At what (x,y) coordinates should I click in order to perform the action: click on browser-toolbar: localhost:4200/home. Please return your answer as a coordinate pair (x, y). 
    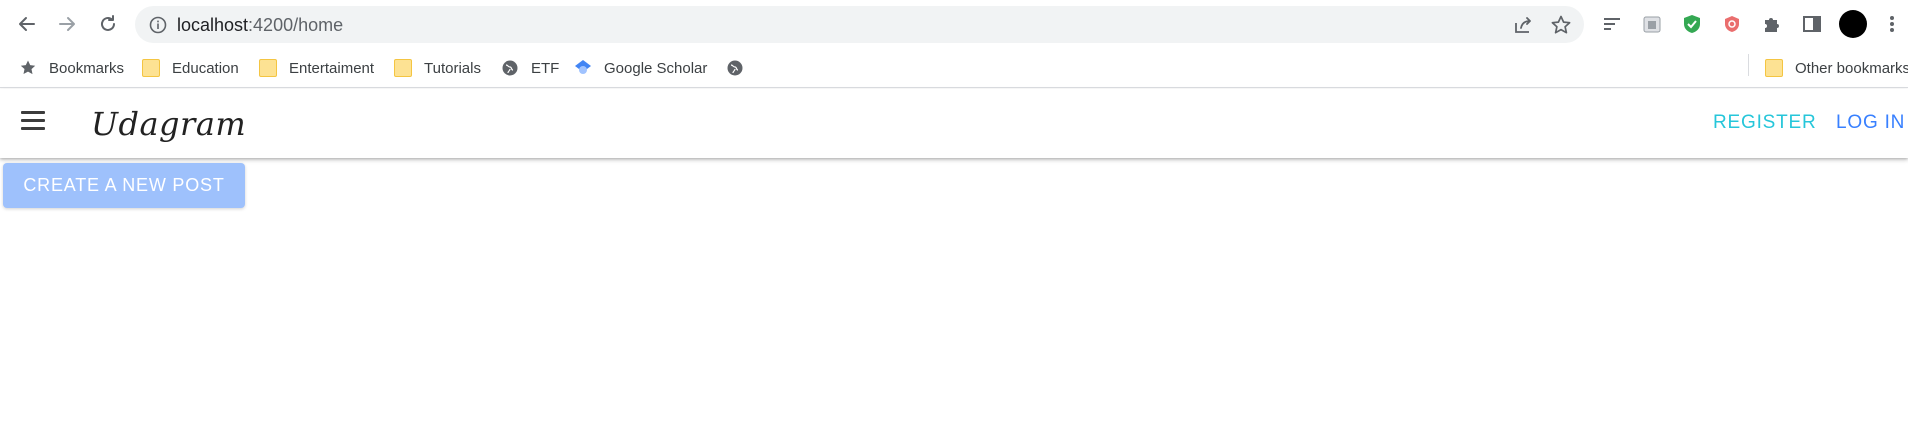
    Looking at the image, I should click on (954, 24).